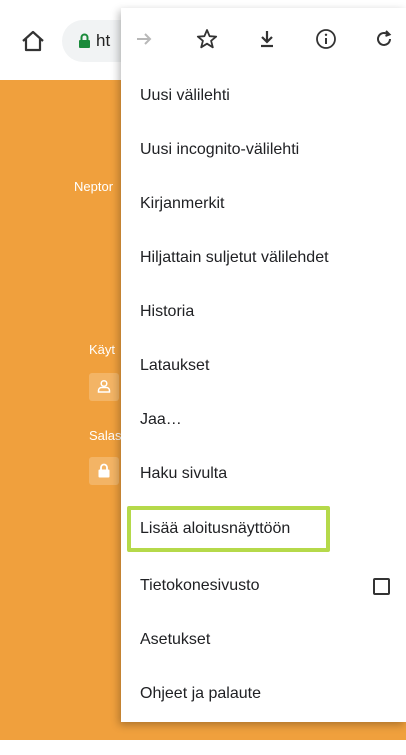 This screenshot has width=406, height=755. What do you see at coordinates (263, 204) in the screenshot?
I see `menu-item-bookmarks: Kirjanmerkit` at bounding box center [263, 204].